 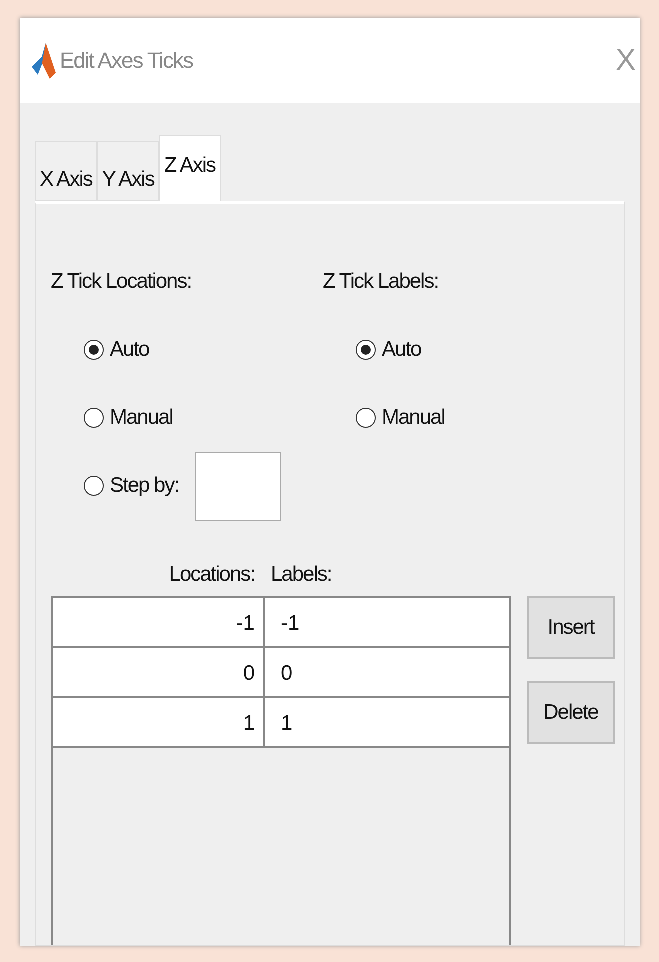 What do you see at coordinates (381, 282) in the screenshot?
I see `group-heading: Z Tick Labels:` at bounding box center [381, 282].